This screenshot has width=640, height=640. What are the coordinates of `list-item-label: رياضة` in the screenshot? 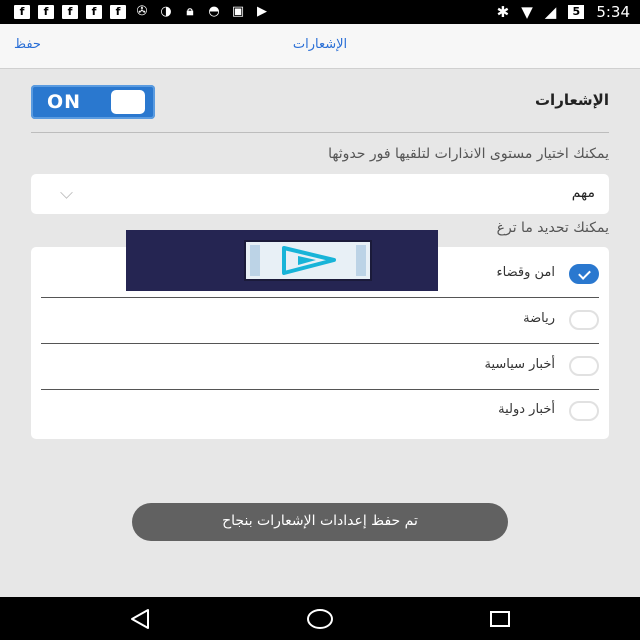 It's located at (539, 318).